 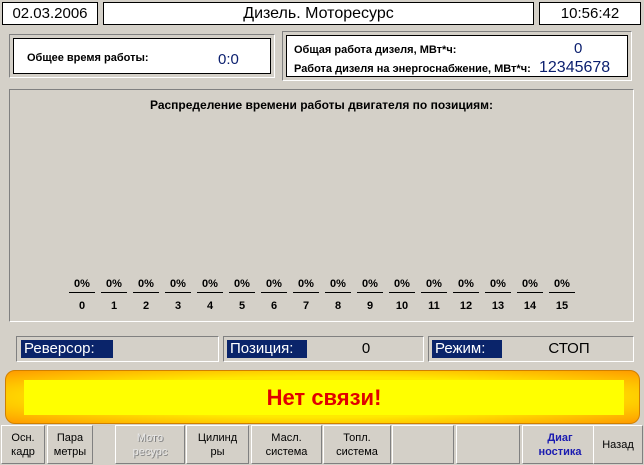 What do you see at coordinates (274, 306) in the screenshot?
I see `position-number: 6` at bounding box center [274, 306].